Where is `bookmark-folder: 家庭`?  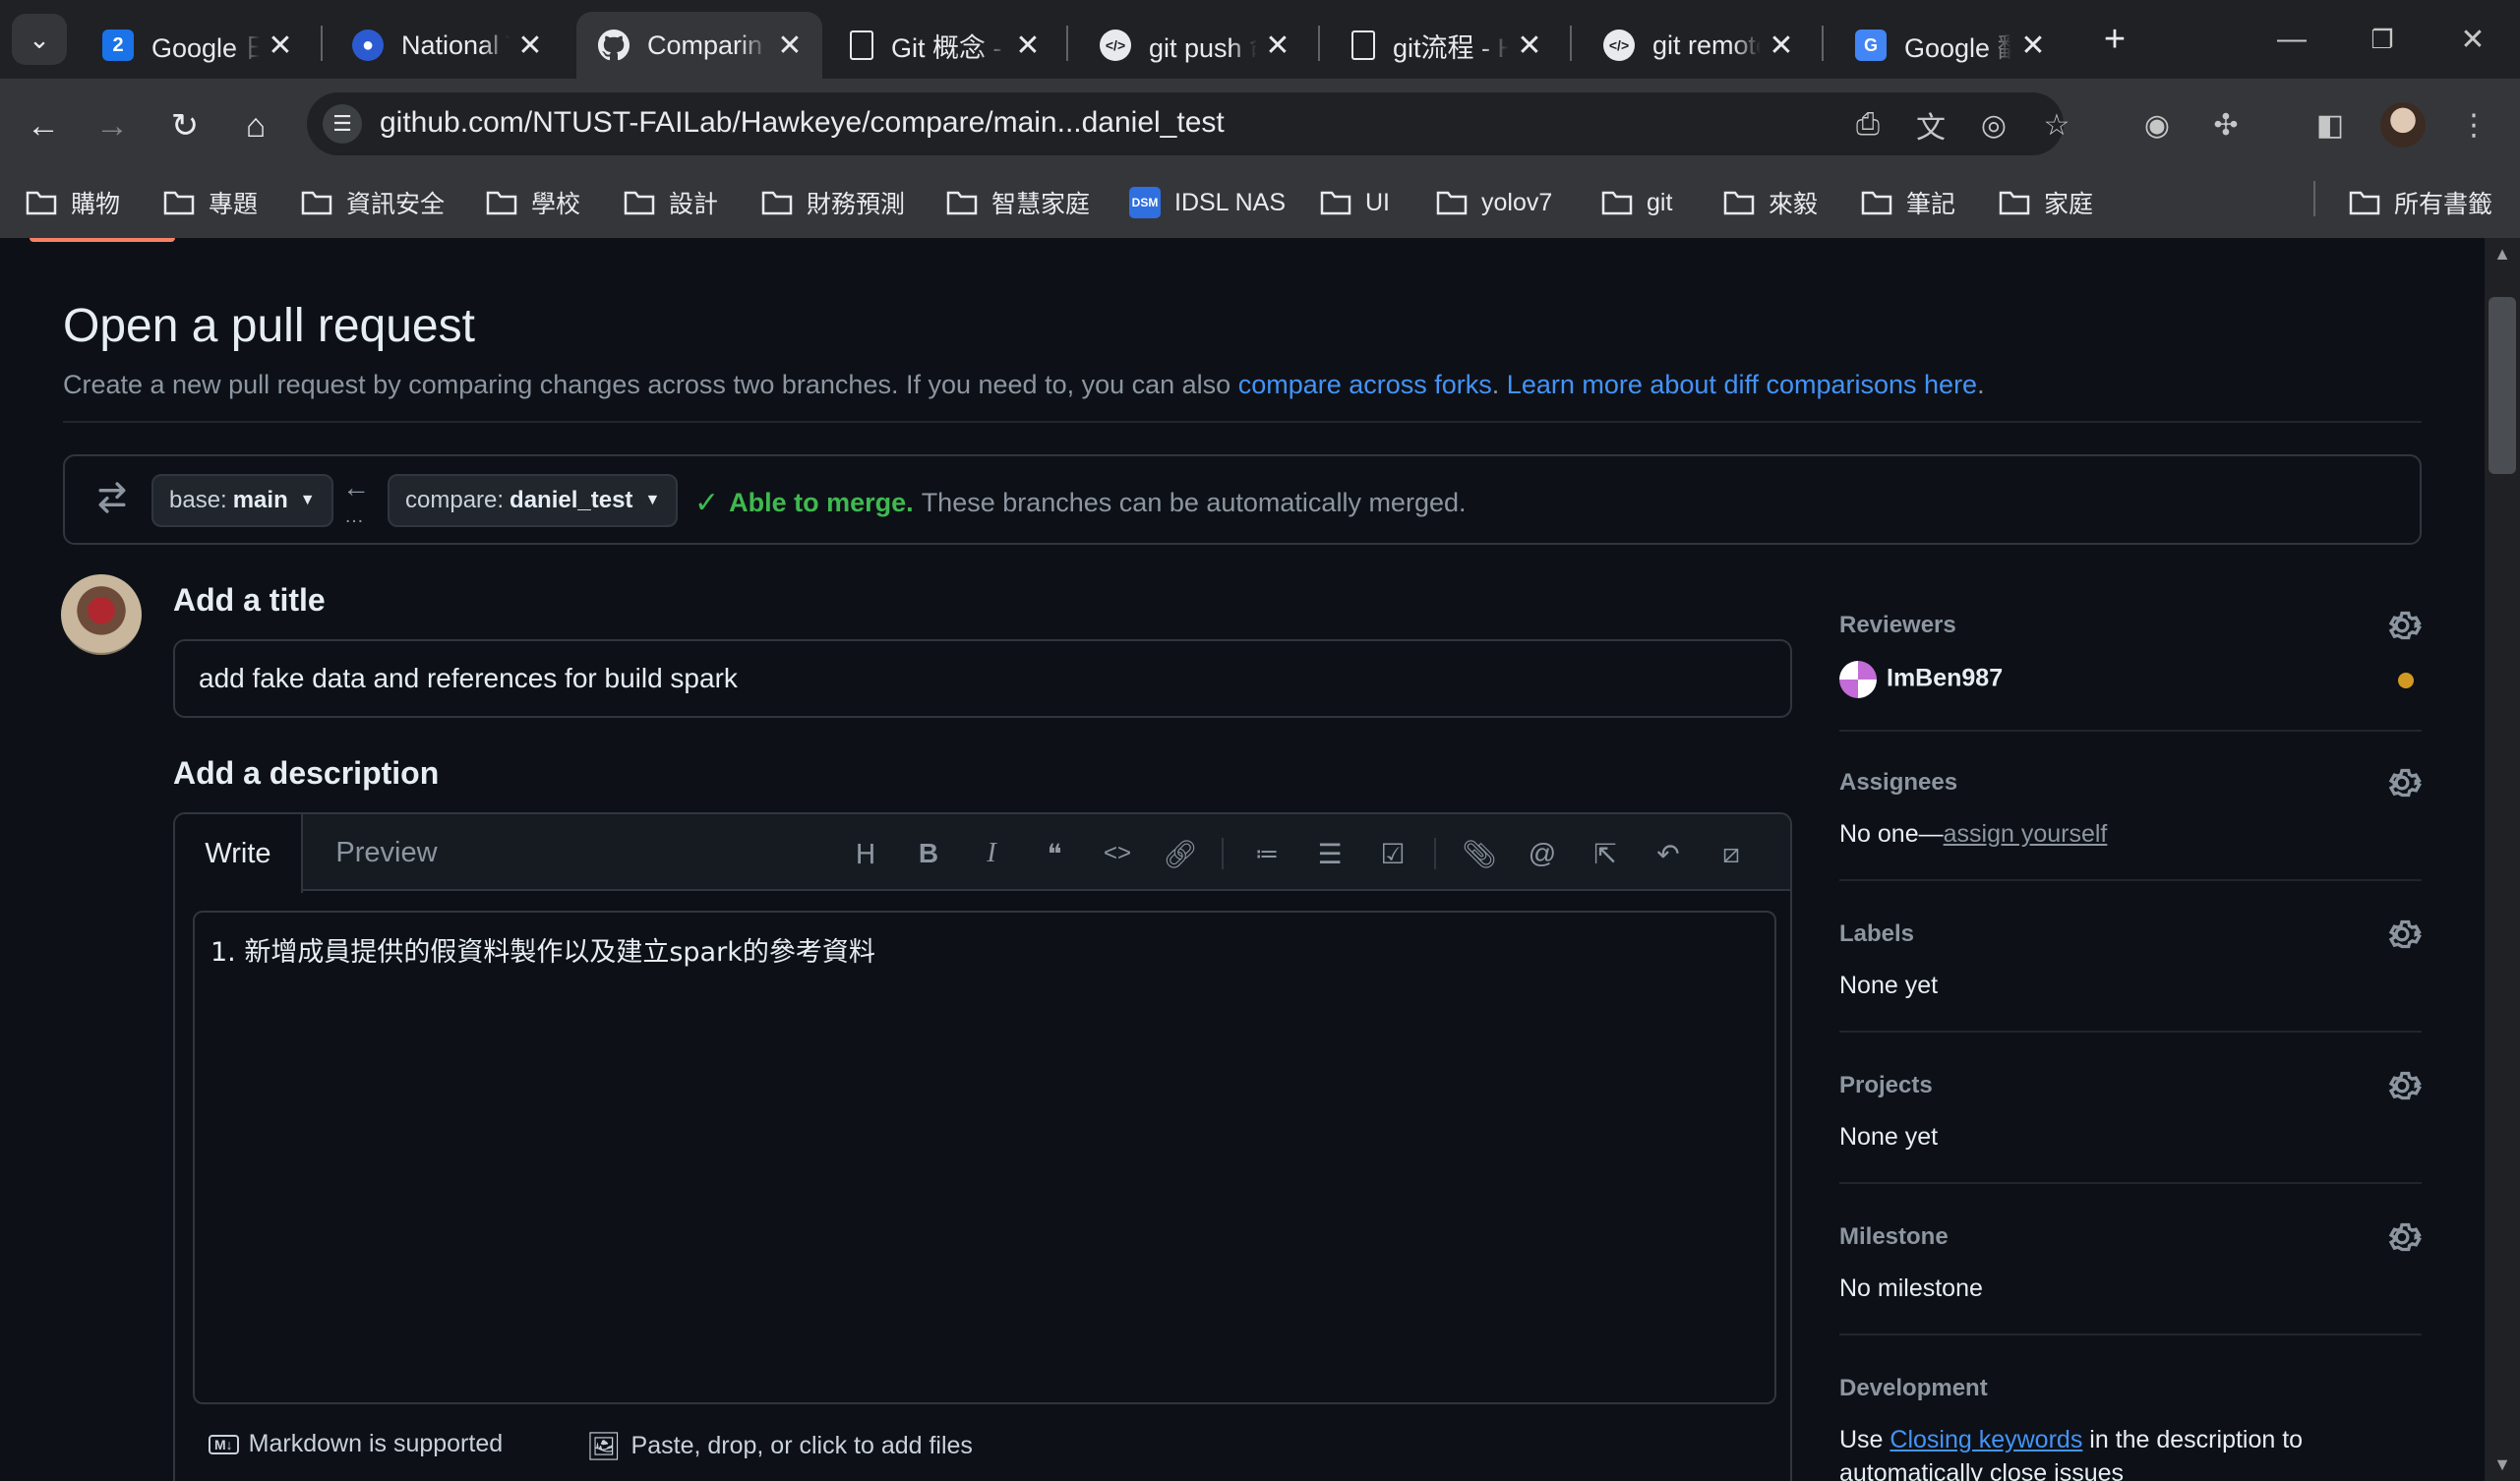 bookmark-folder: 家庭 is located at coordinates (2046, 203).